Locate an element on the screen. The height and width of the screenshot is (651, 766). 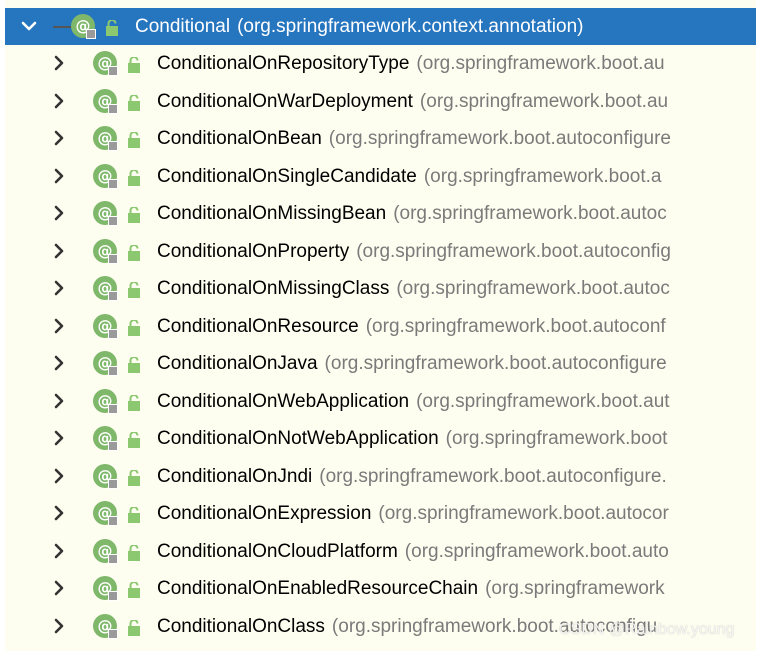
class-name: ConditionalOnResource is located at coordinates (258, 326).